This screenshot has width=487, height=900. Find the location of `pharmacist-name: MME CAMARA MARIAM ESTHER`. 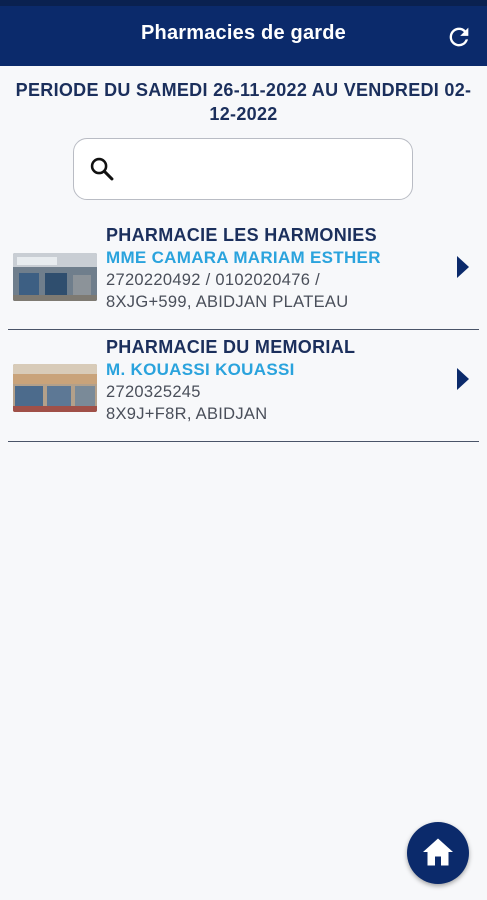

pharmacist-name: MME CAMARA MARIAM ESTHER is located at coordinates (243, 257).